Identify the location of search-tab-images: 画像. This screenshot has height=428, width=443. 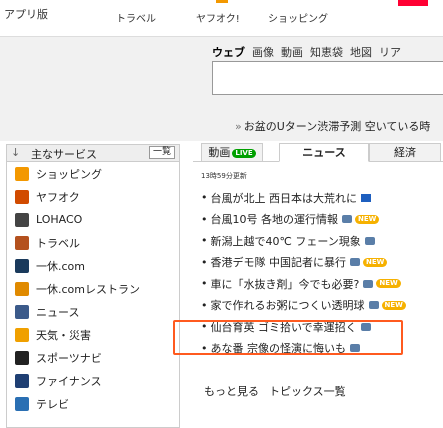
(263, 52).